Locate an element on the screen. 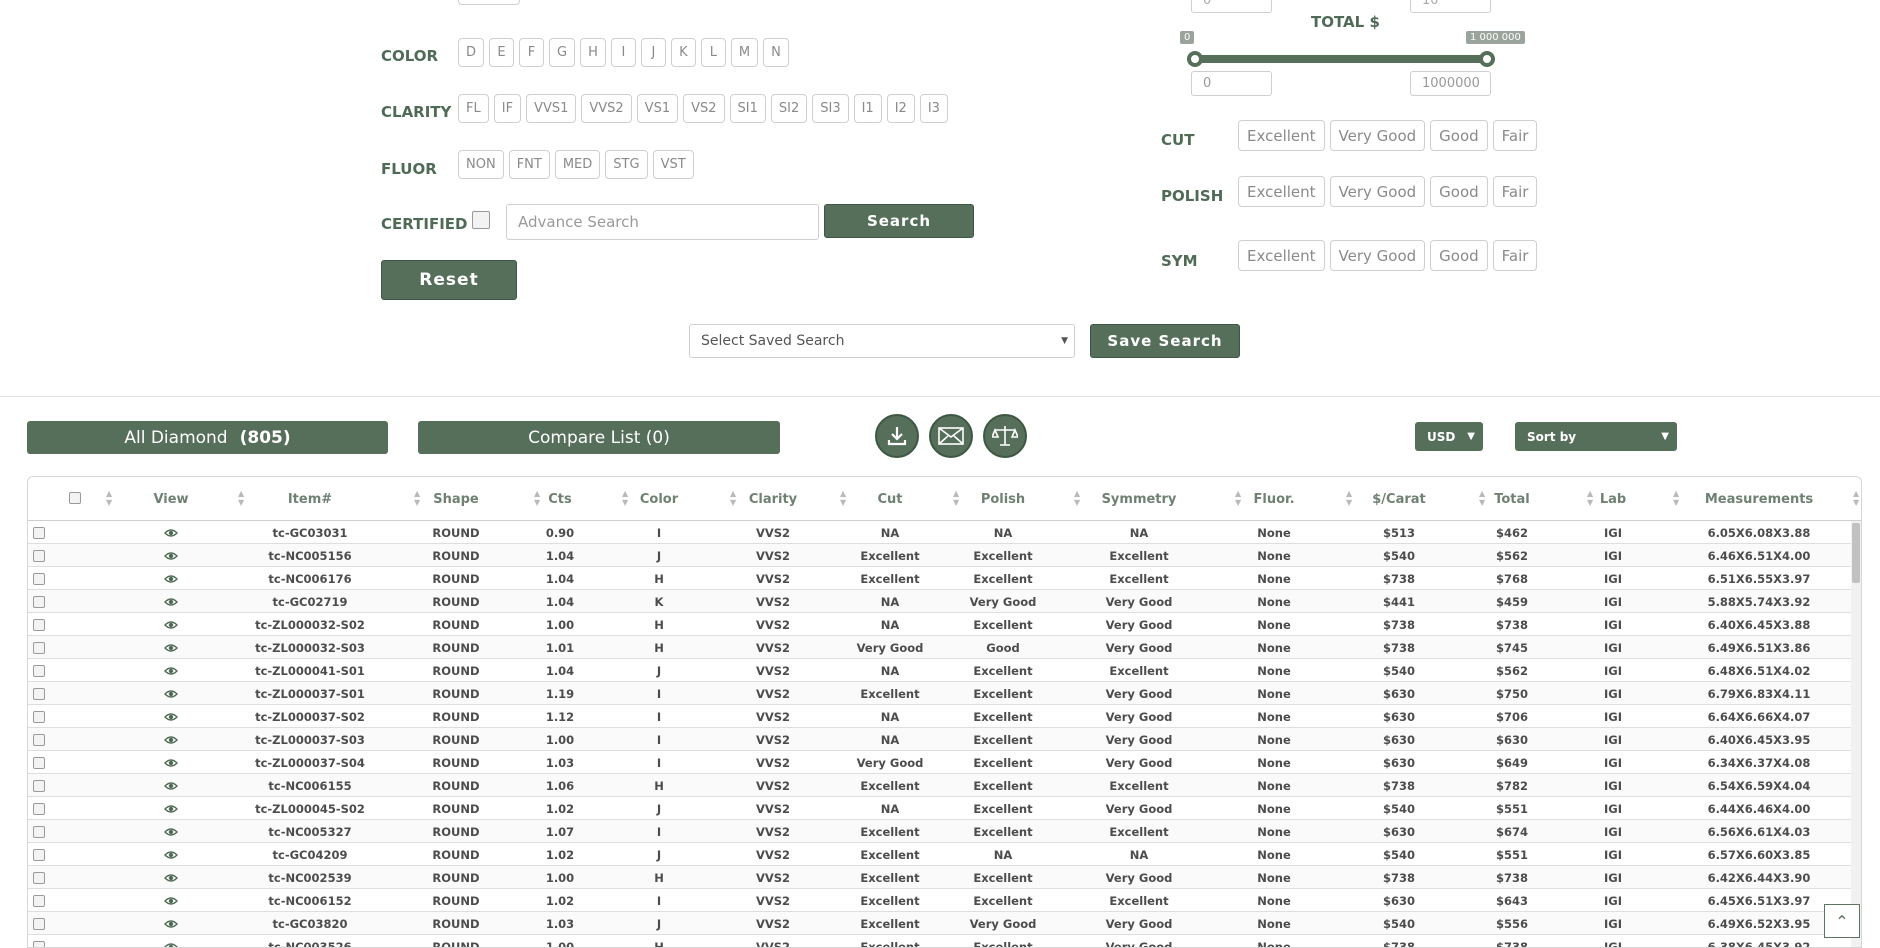  clarity-option-i2: I2 is located at coordinates (900, 108).